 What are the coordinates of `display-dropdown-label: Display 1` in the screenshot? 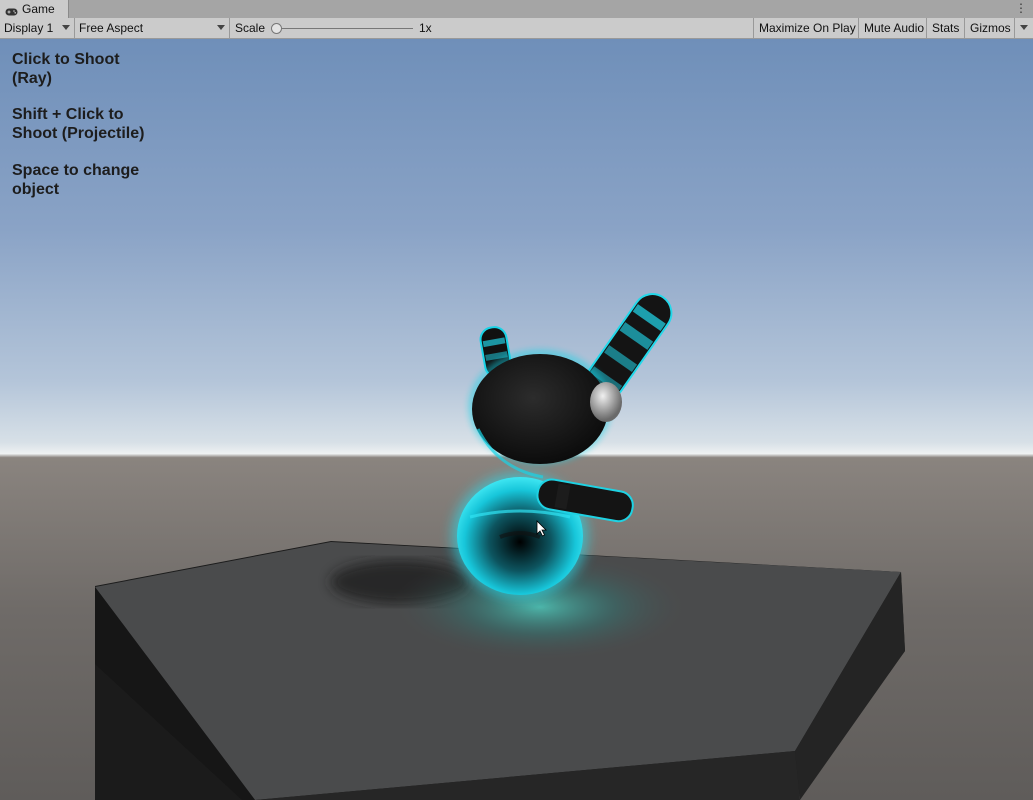 It's located at (29, 28).